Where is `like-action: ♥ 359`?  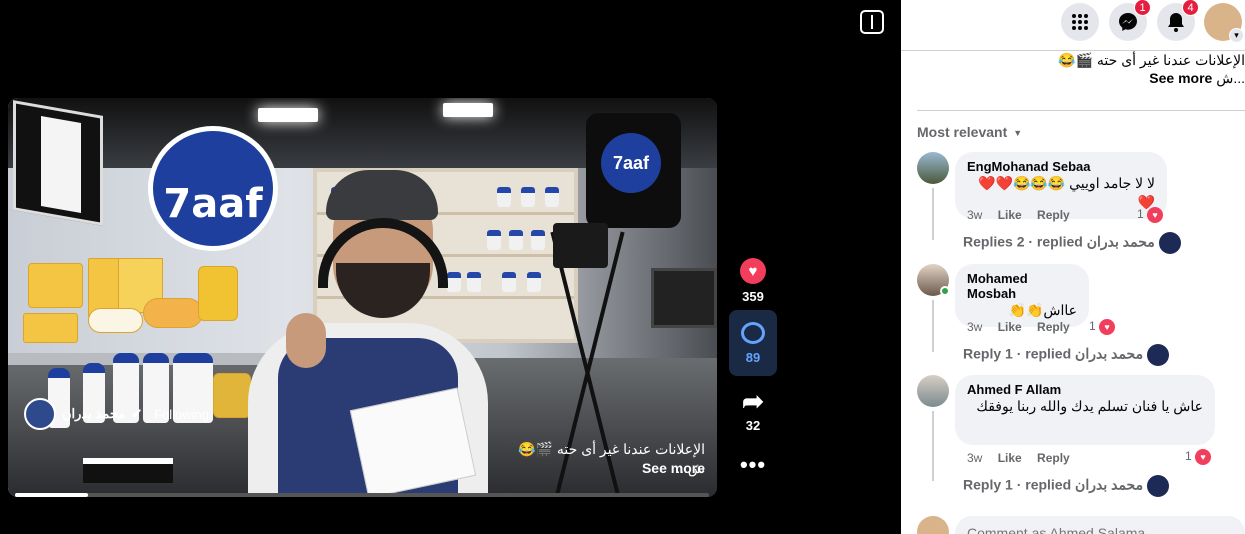 like-action: ♥ 359 is located at coordinates (753, 281).